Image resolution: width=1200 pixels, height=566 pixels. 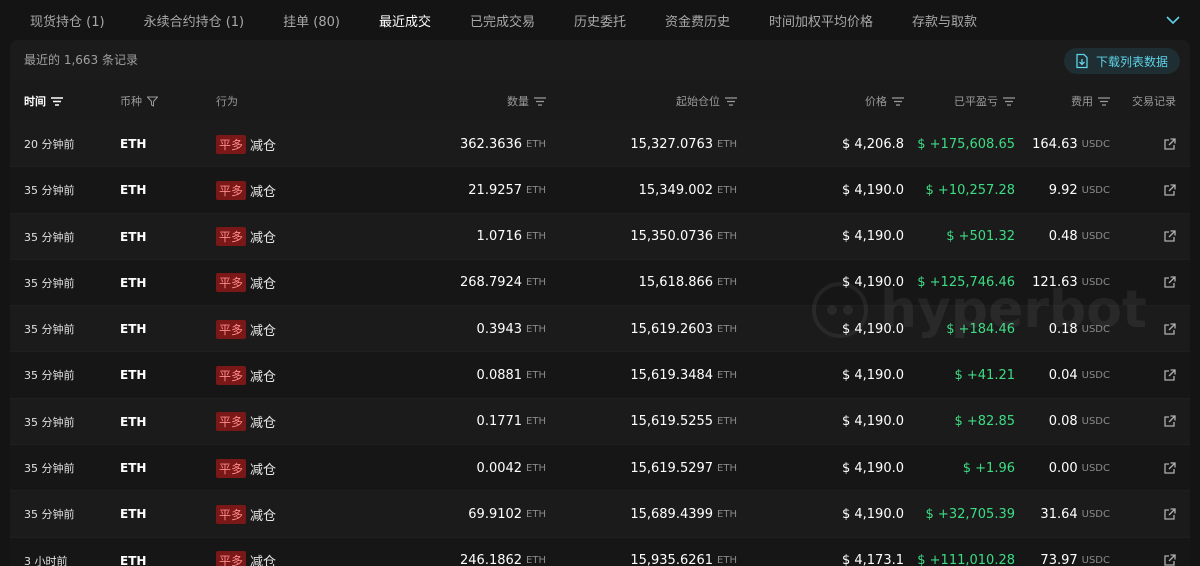 What do you see at coordinates (405, 20) in the screenshot?
I see `tab-recent-trades: 最近成交` at bounding box center [405, 20].